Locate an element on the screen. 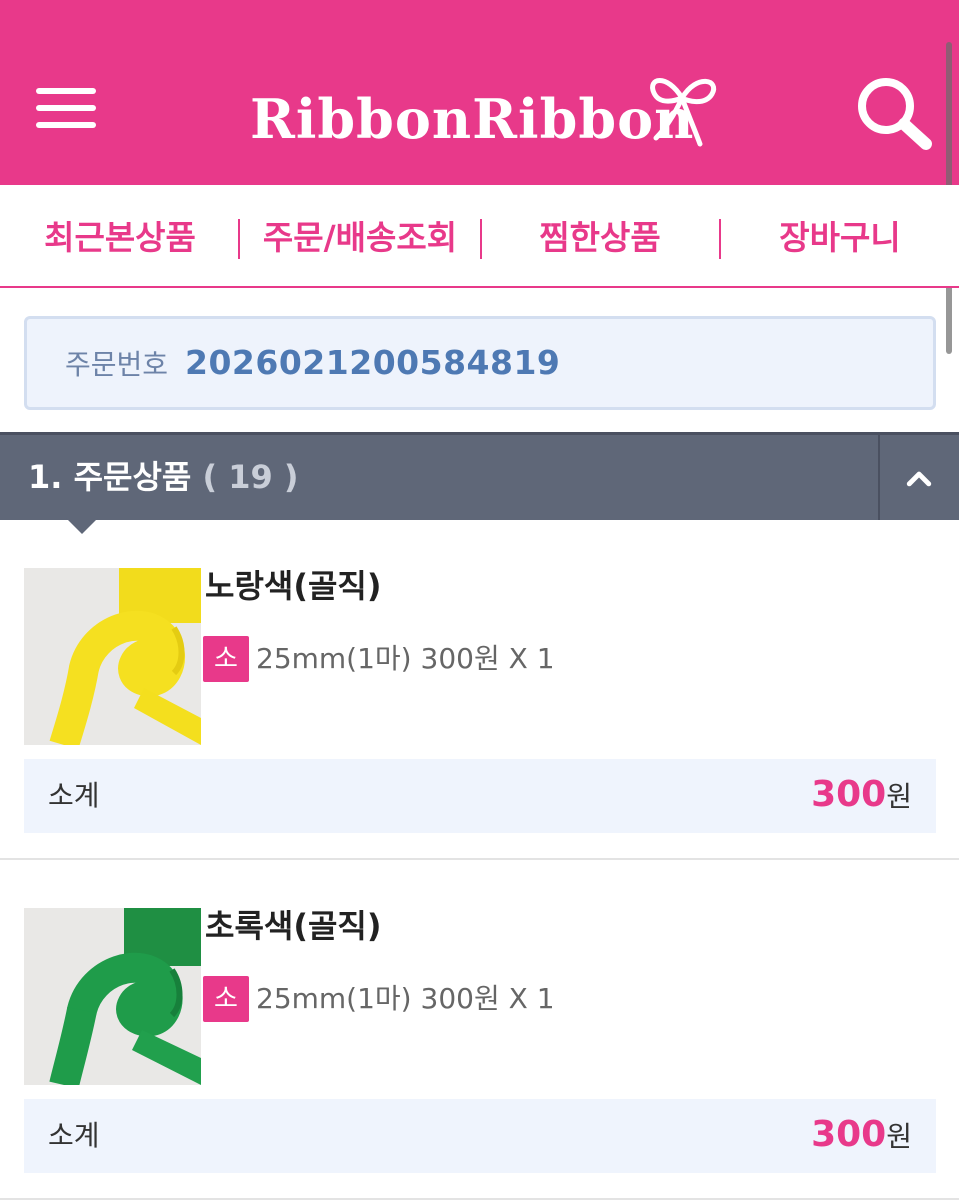 The image size is (959, 1200). ribbon-bow-icon is located at coordinates (683, 112).